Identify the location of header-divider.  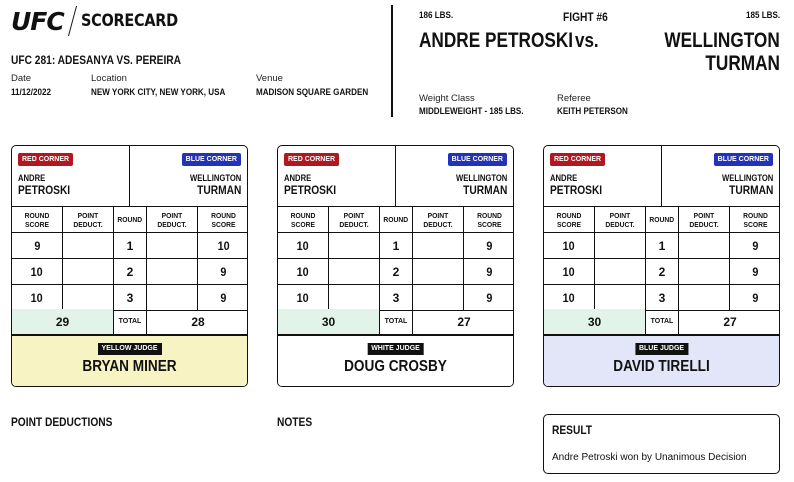
(392, 61).